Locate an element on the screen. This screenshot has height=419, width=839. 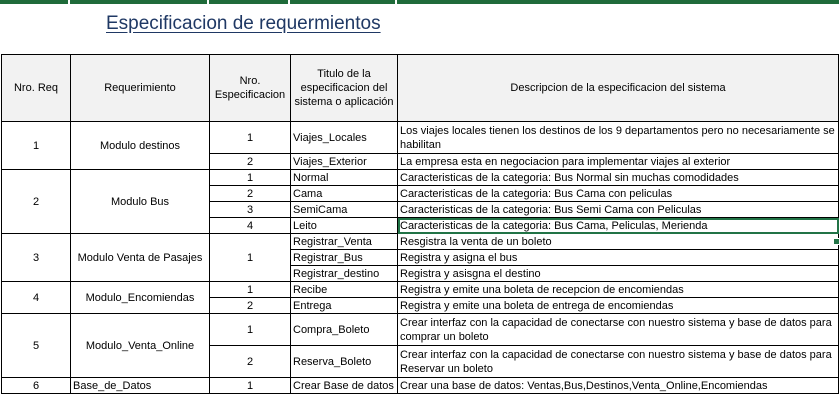
req-name-cell: Base_de_Datos is located at coordinates (140, 385).